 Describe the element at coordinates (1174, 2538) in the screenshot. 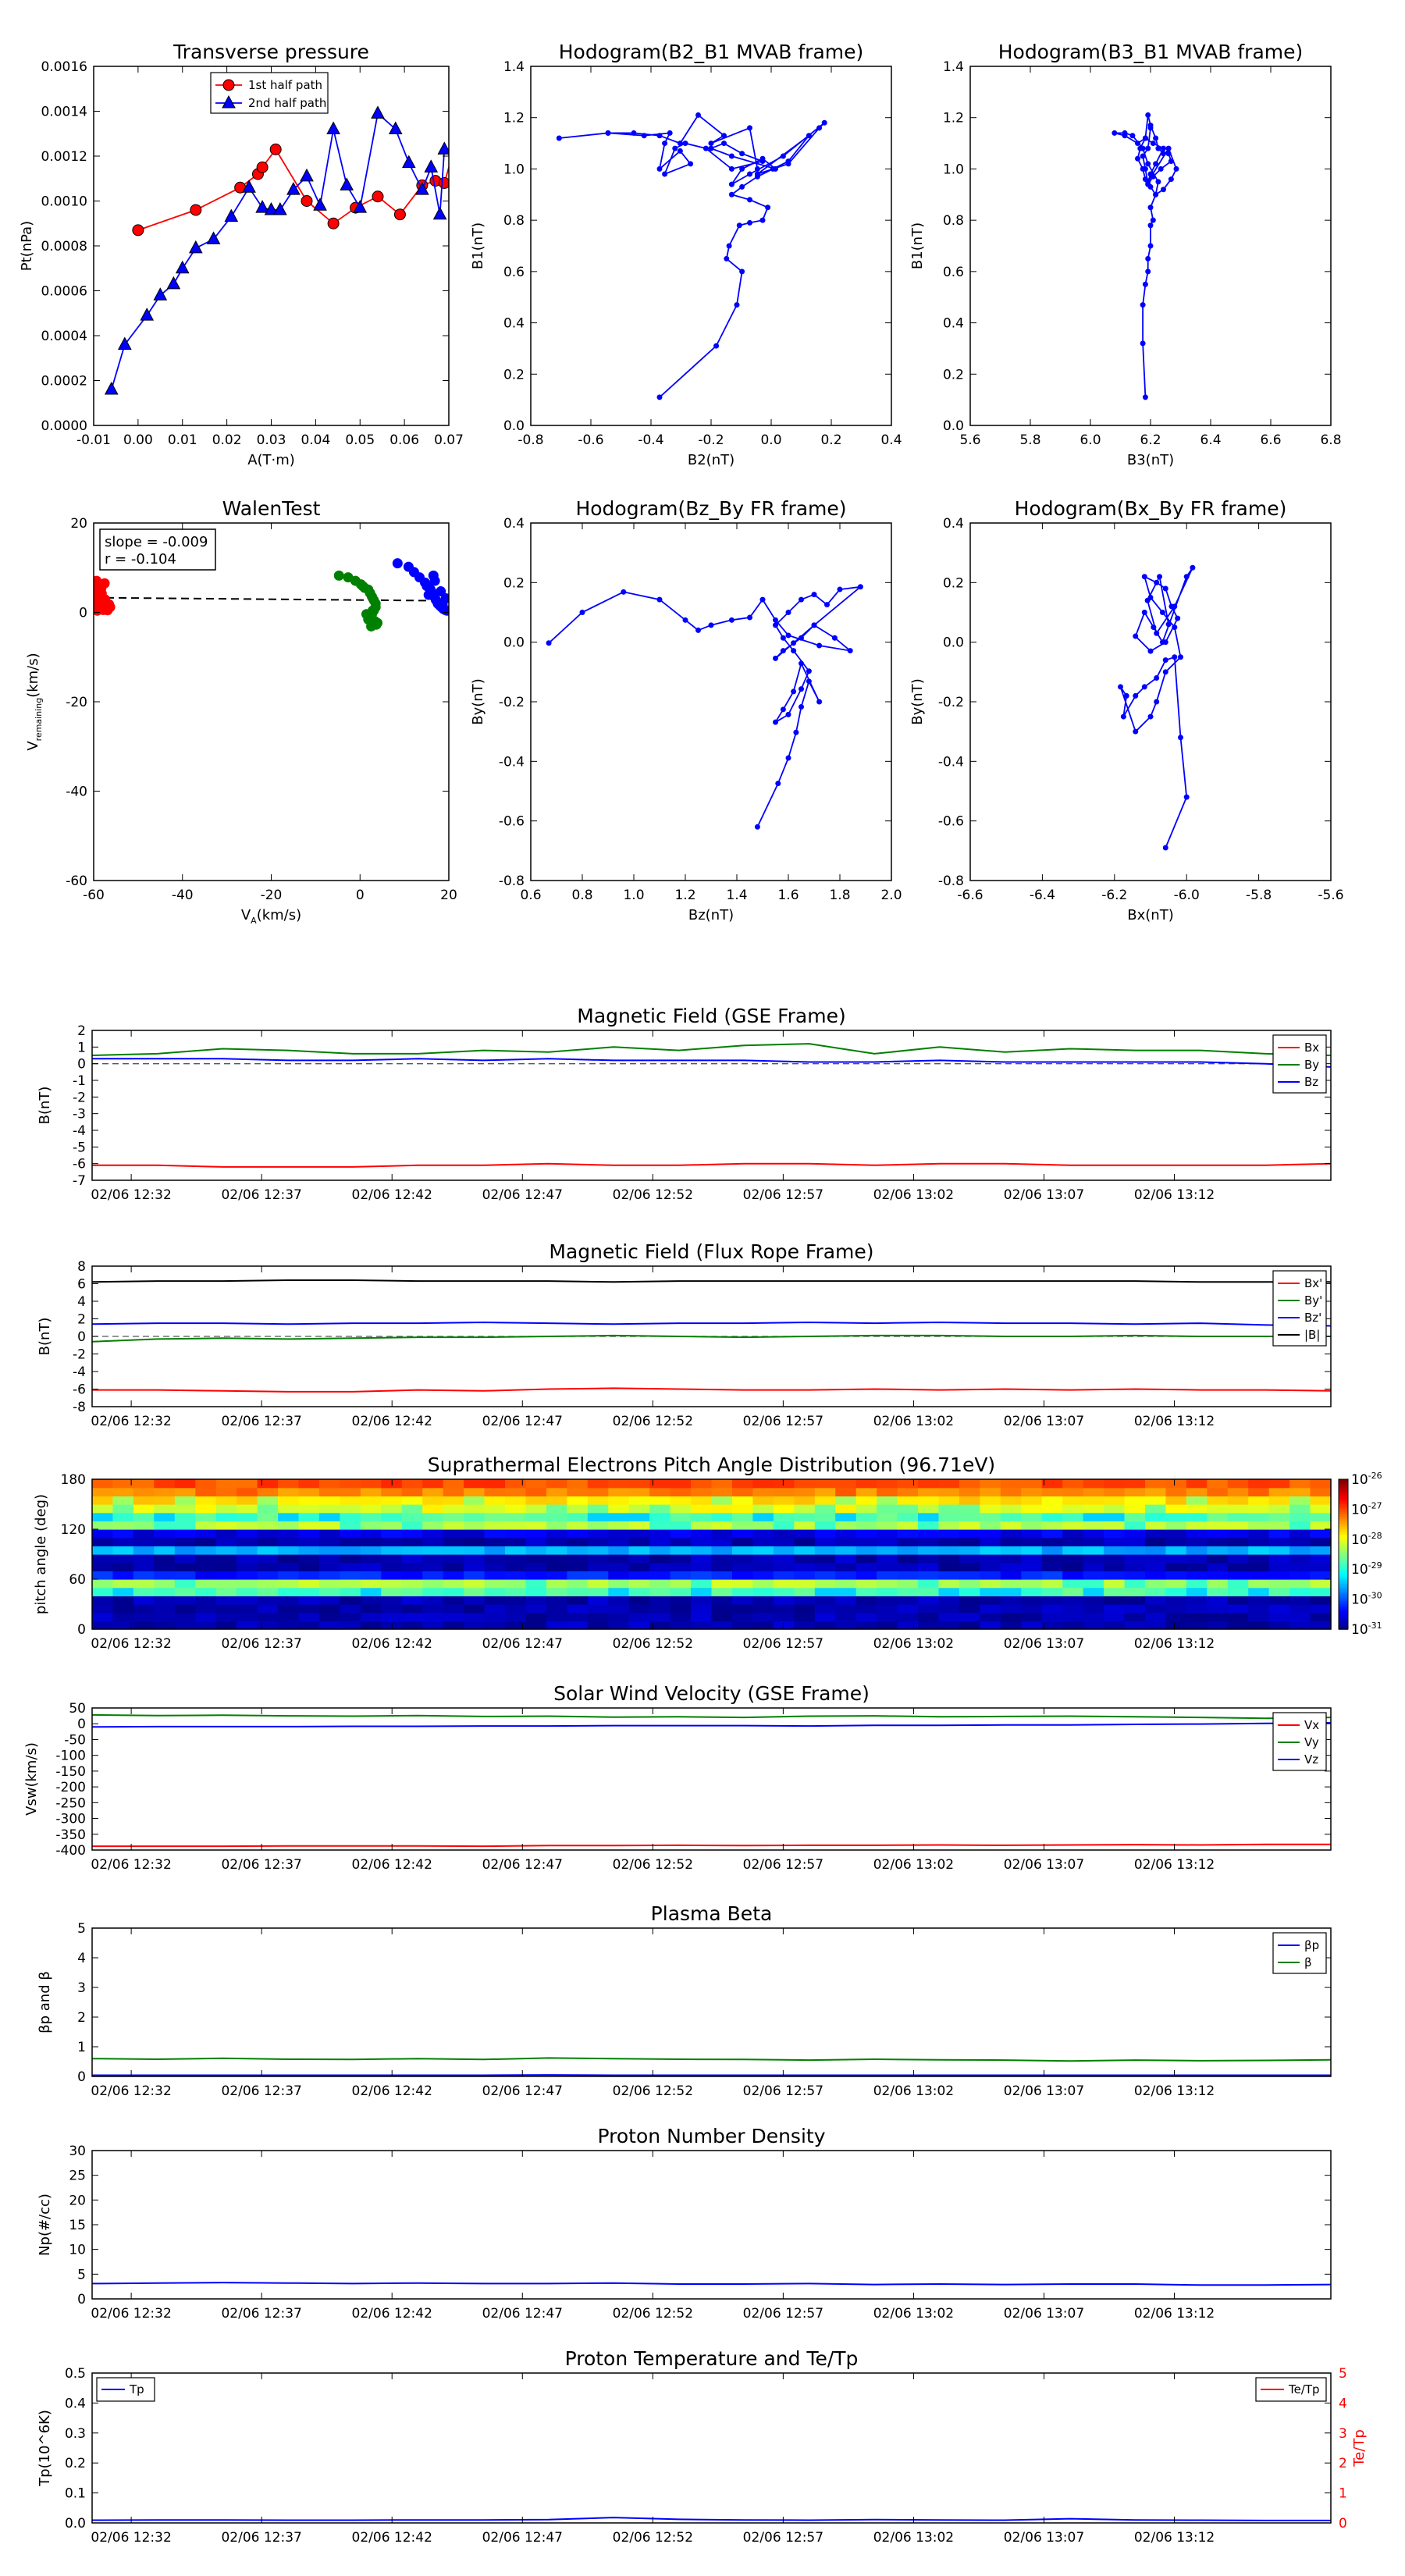

I see `tp-xtick-label: 02/06 13:12` at that location.